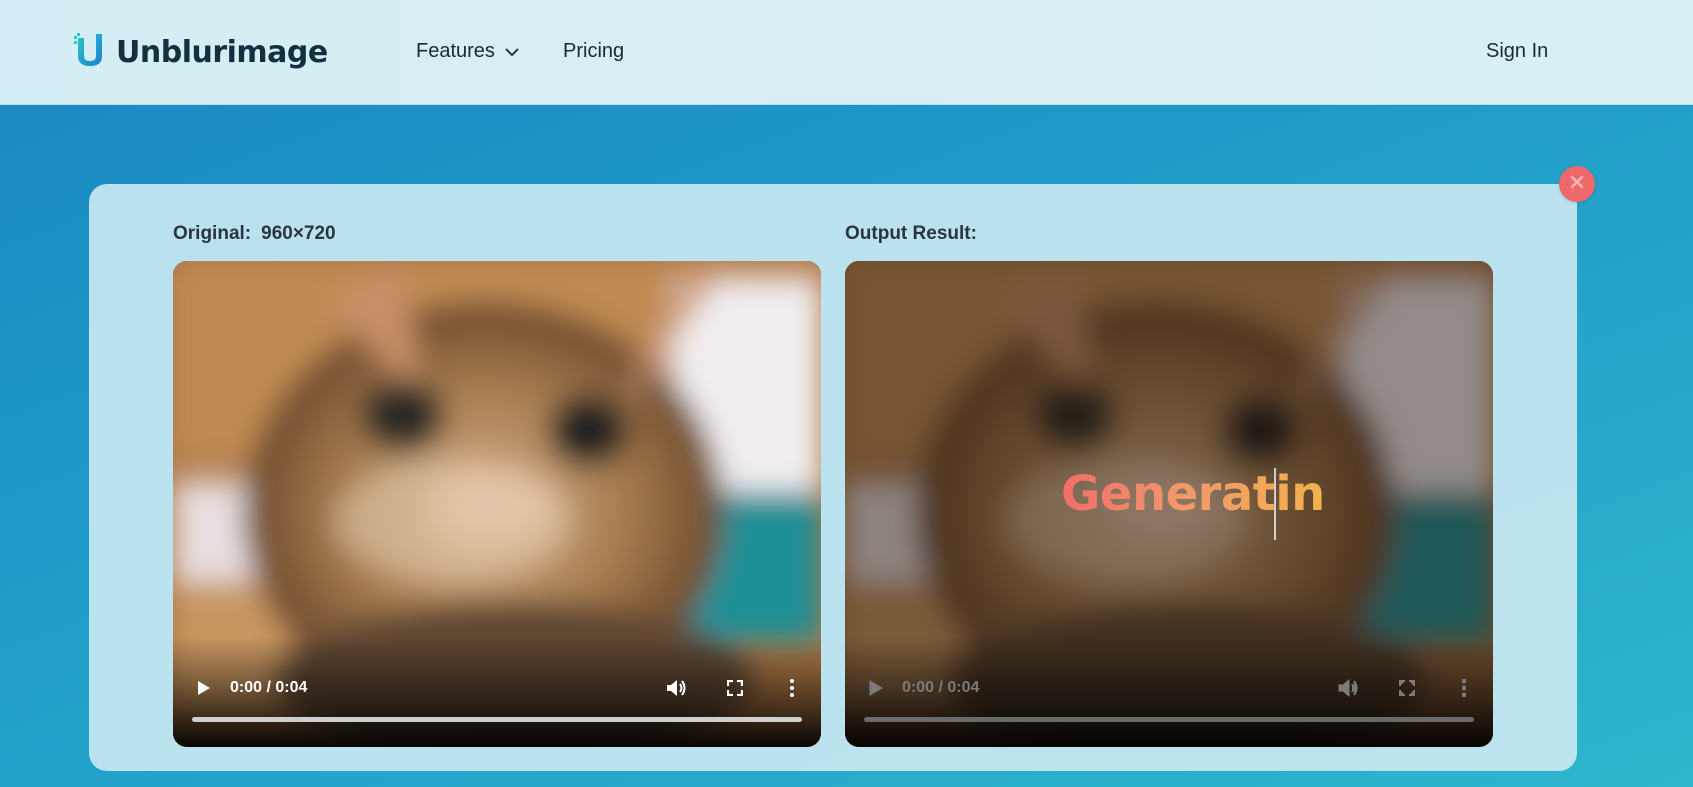 Image resolution: width=1693 pixels, height=787 pixels. What do you see at coordinates (298, 233) in the screenshot?
I see `original-dimensions: 960×720` at bounding box center [298, 233].